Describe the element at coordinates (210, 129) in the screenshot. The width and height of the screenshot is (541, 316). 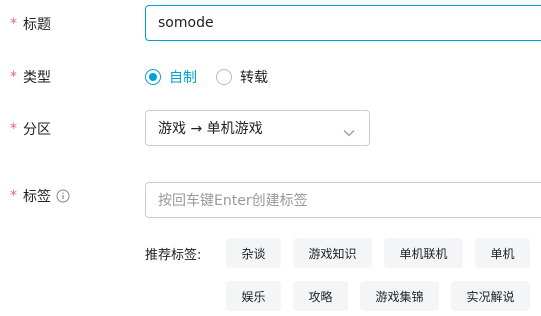
I see `category-select-value: 游戏 → 单机游戏` at that location.